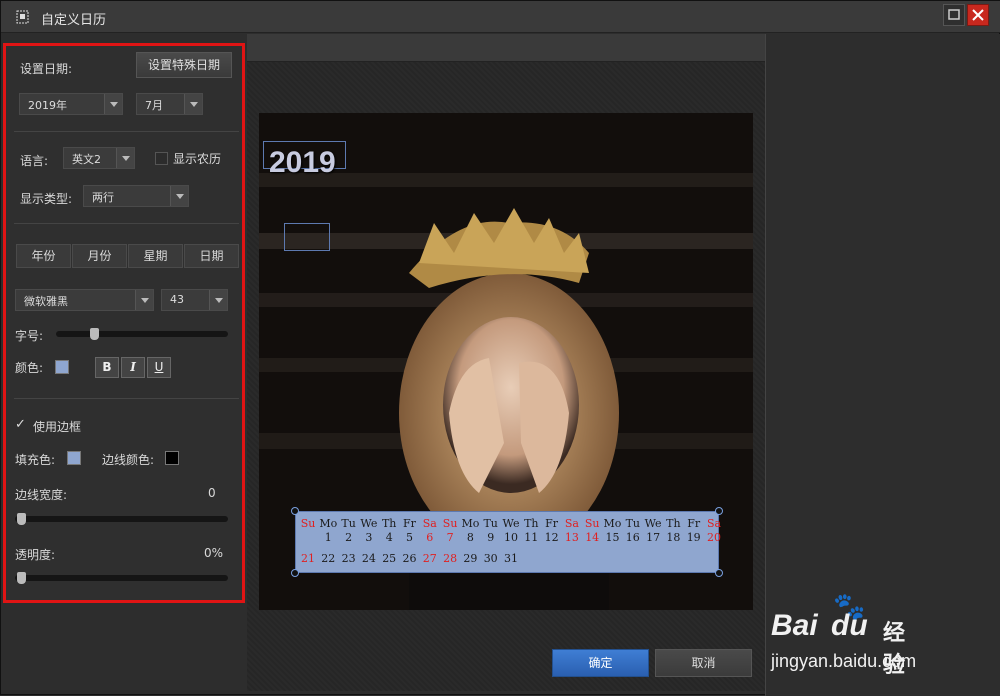 The height and width of the screenshot is (696, 1000). Describe the element at coordinates (302, 163) in the screenshot. I see `year-text: 2019` at that location.